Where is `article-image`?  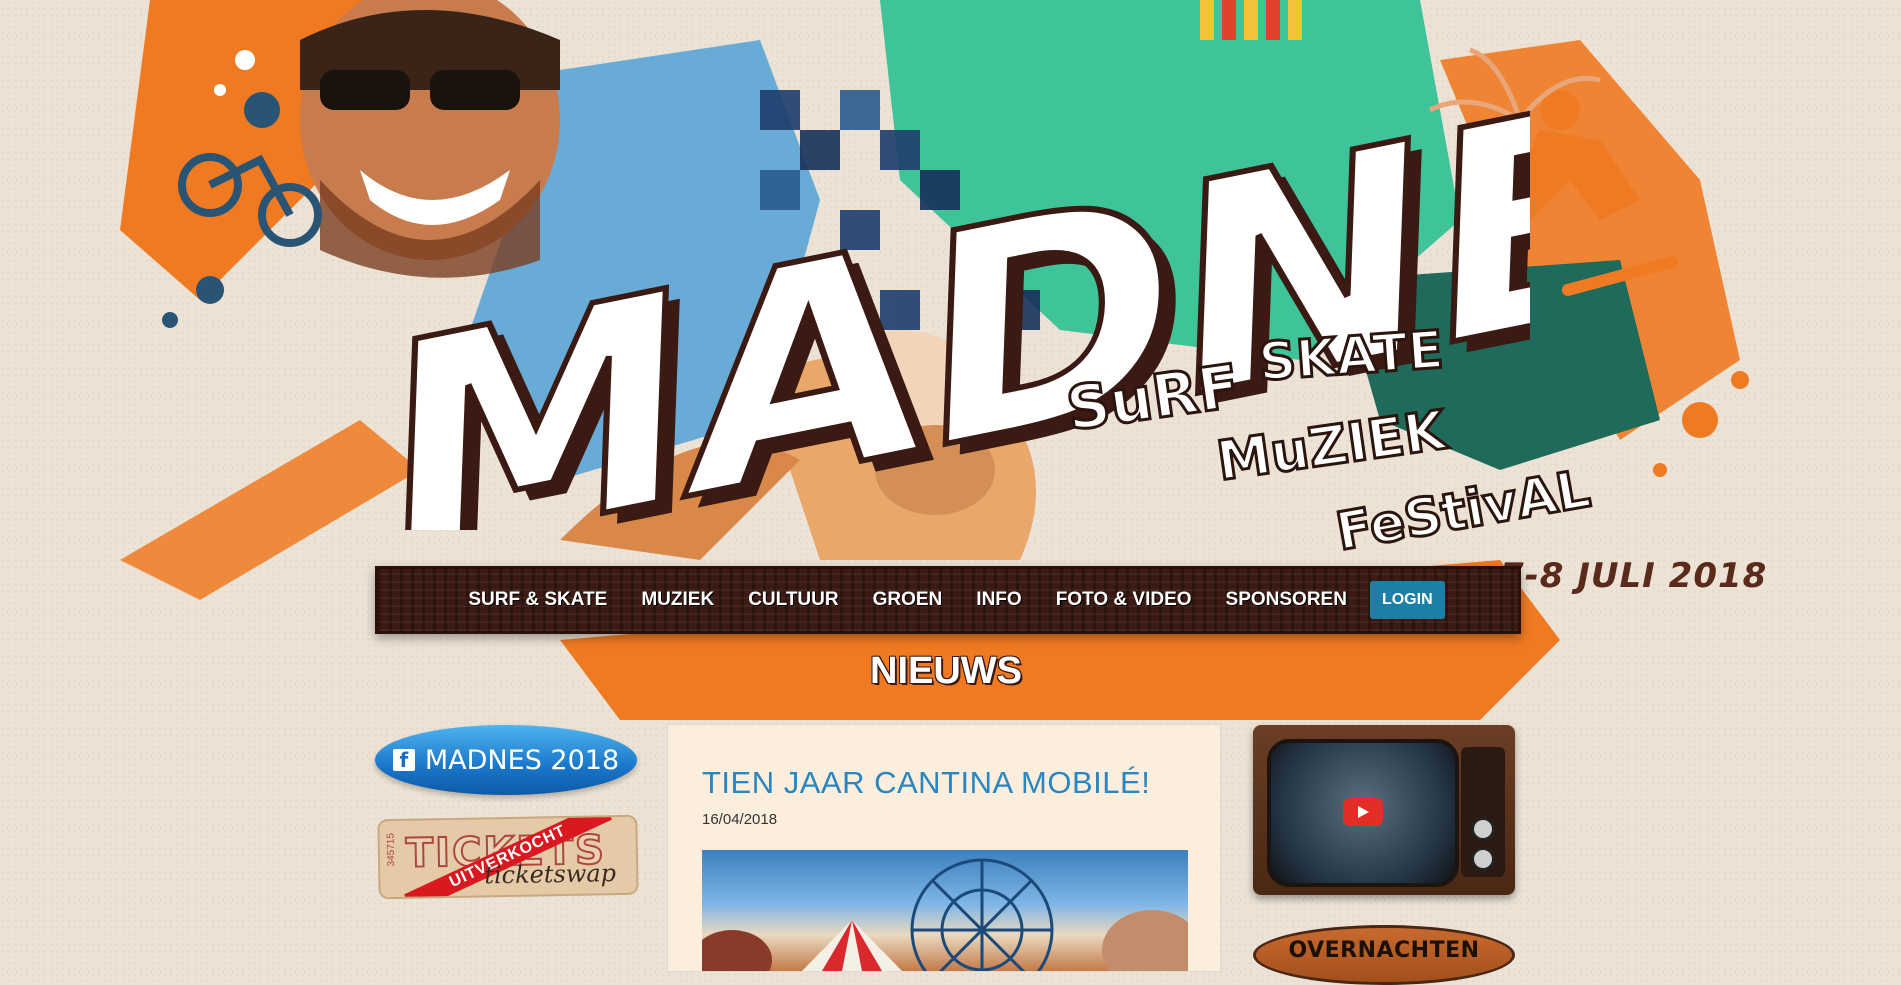 article-image is located at coordinates (945, 910).